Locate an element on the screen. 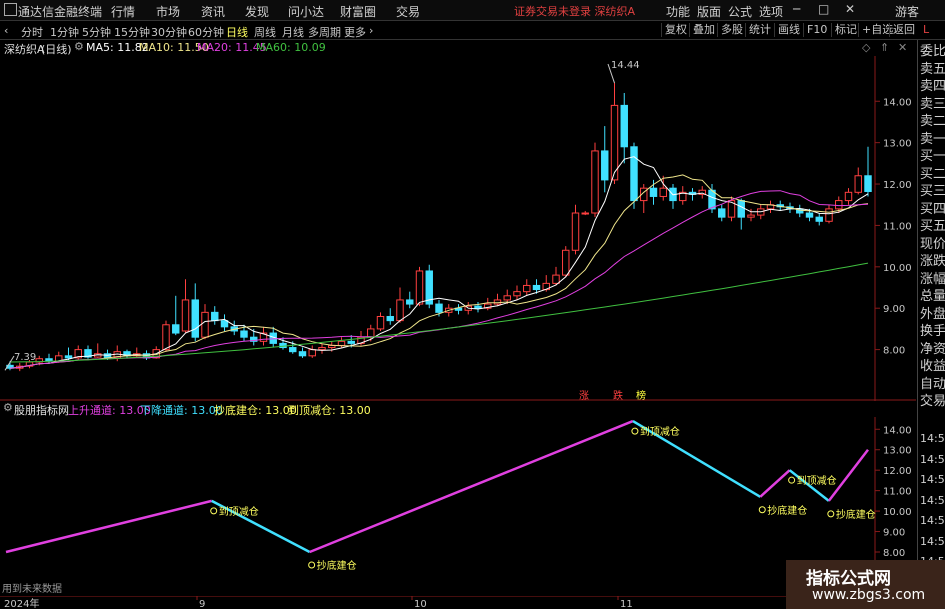 The height and width of the screenshot is (609, 945). rank-list-marker: 榜 is located at coordinates (641, 395).